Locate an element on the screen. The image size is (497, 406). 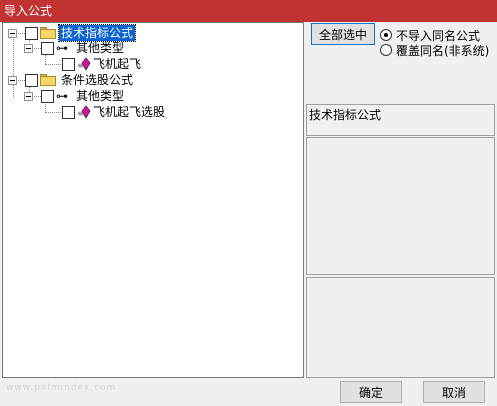
formula-description-box is located at coordinates (400, 206).